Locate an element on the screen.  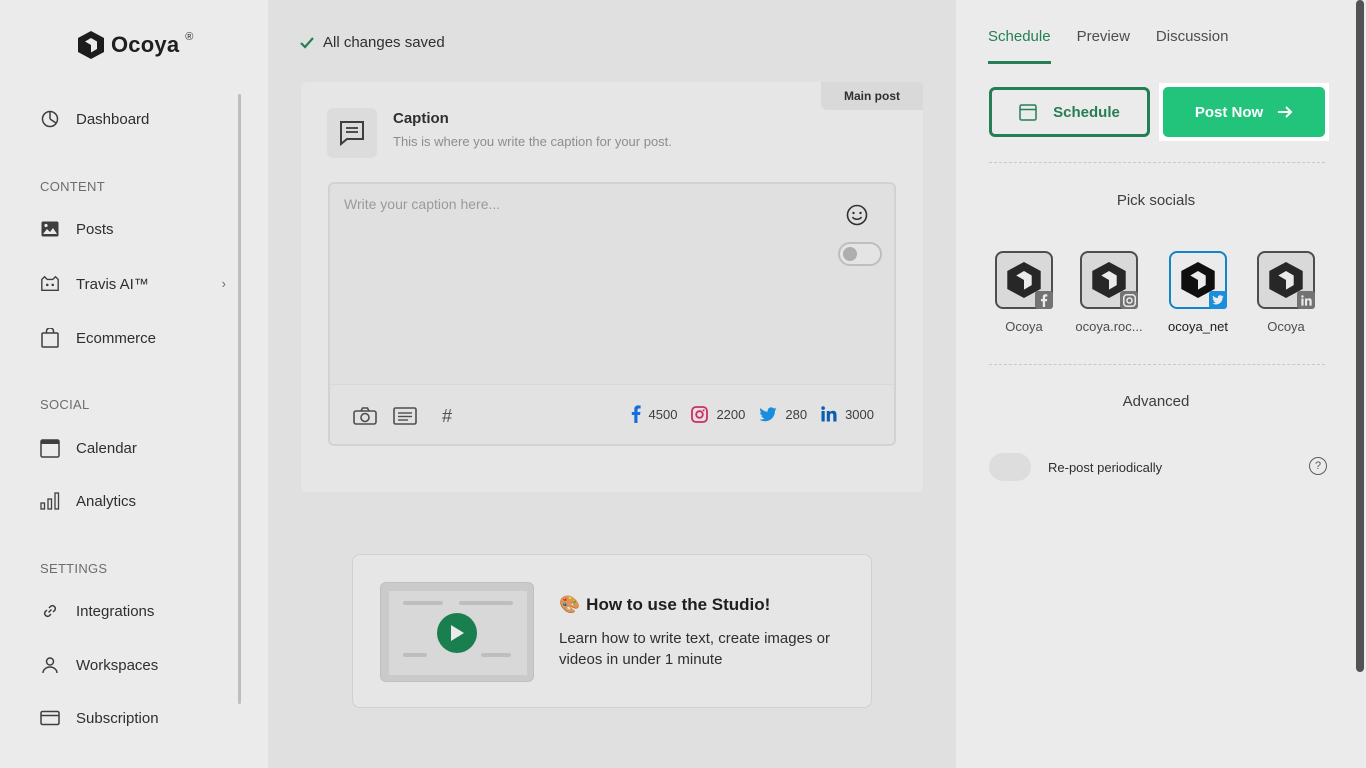
sidebar-item-subscription: Subscription is located at coordinates (135, 718).